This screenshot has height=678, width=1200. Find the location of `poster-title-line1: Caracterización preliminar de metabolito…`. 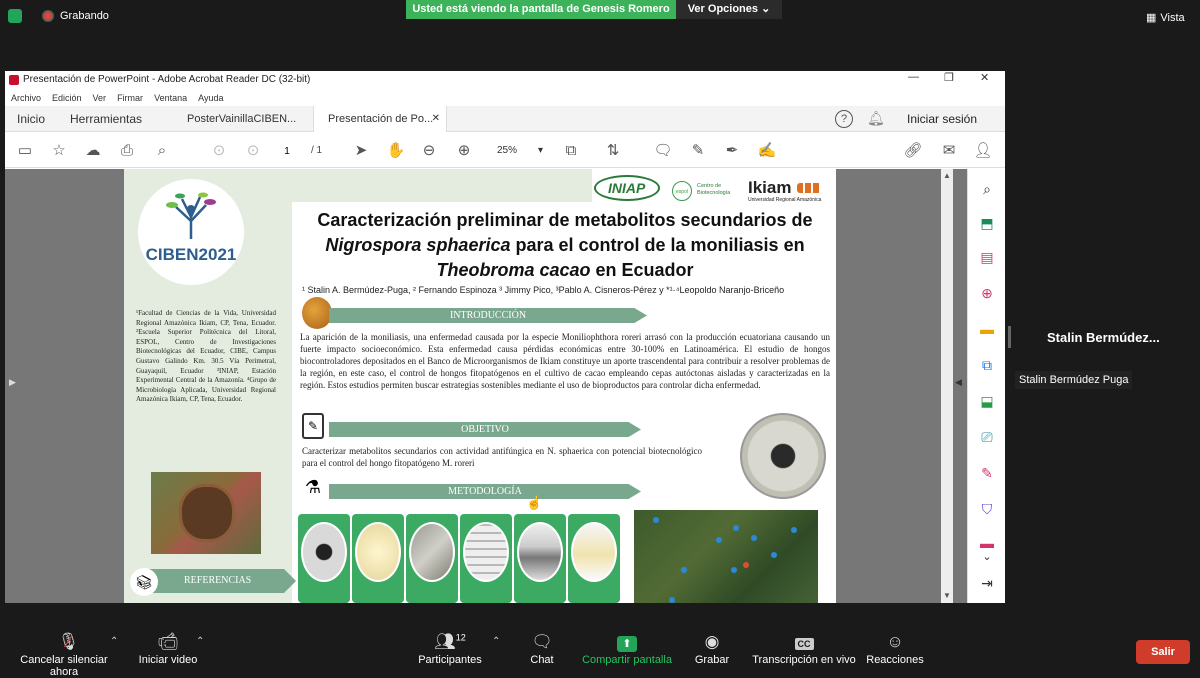

poster-title-line1: Caracterización preliminar de metabolito… is located at coordinates (565, 220).